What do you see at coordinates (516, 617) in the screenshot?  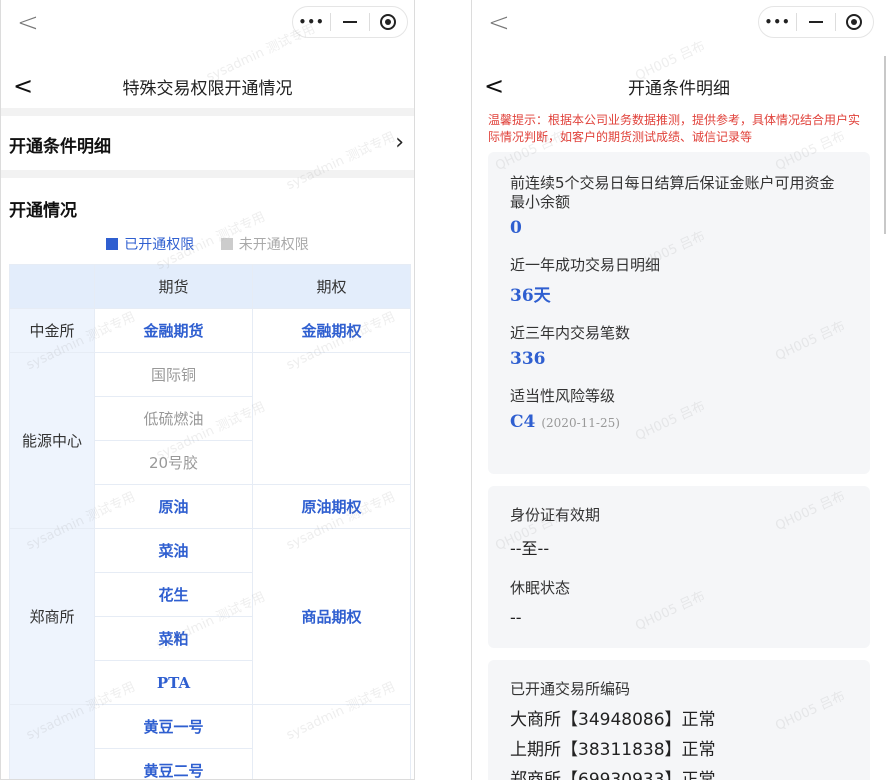 I see `dormant-value: --` at bounding box center [516, 617].